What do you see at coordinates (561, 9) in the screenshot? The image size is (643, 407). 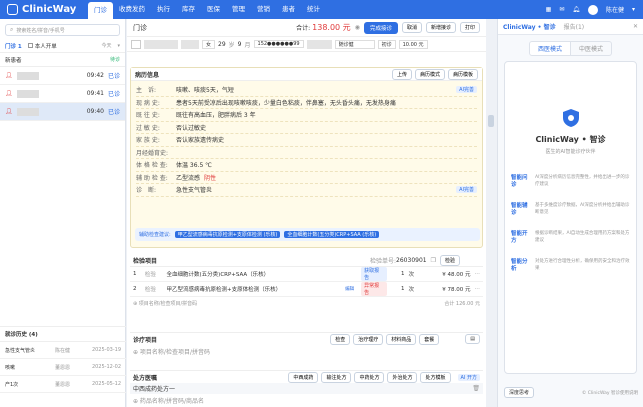 I see `message-icon: ✉` at bounding box center [561, 9].